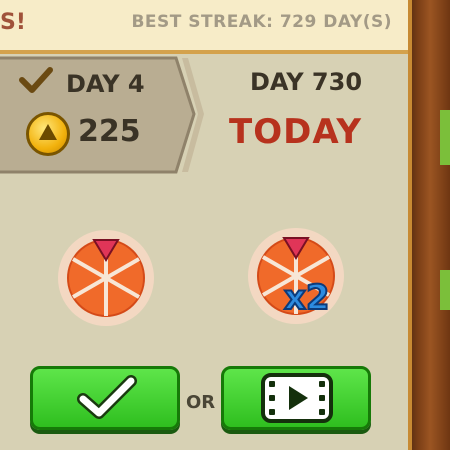 This screenshot has height=450, width=450. Describe the element at coordinates (295, 132) in the screenshot. I see `today-label: TODAY` at that location.